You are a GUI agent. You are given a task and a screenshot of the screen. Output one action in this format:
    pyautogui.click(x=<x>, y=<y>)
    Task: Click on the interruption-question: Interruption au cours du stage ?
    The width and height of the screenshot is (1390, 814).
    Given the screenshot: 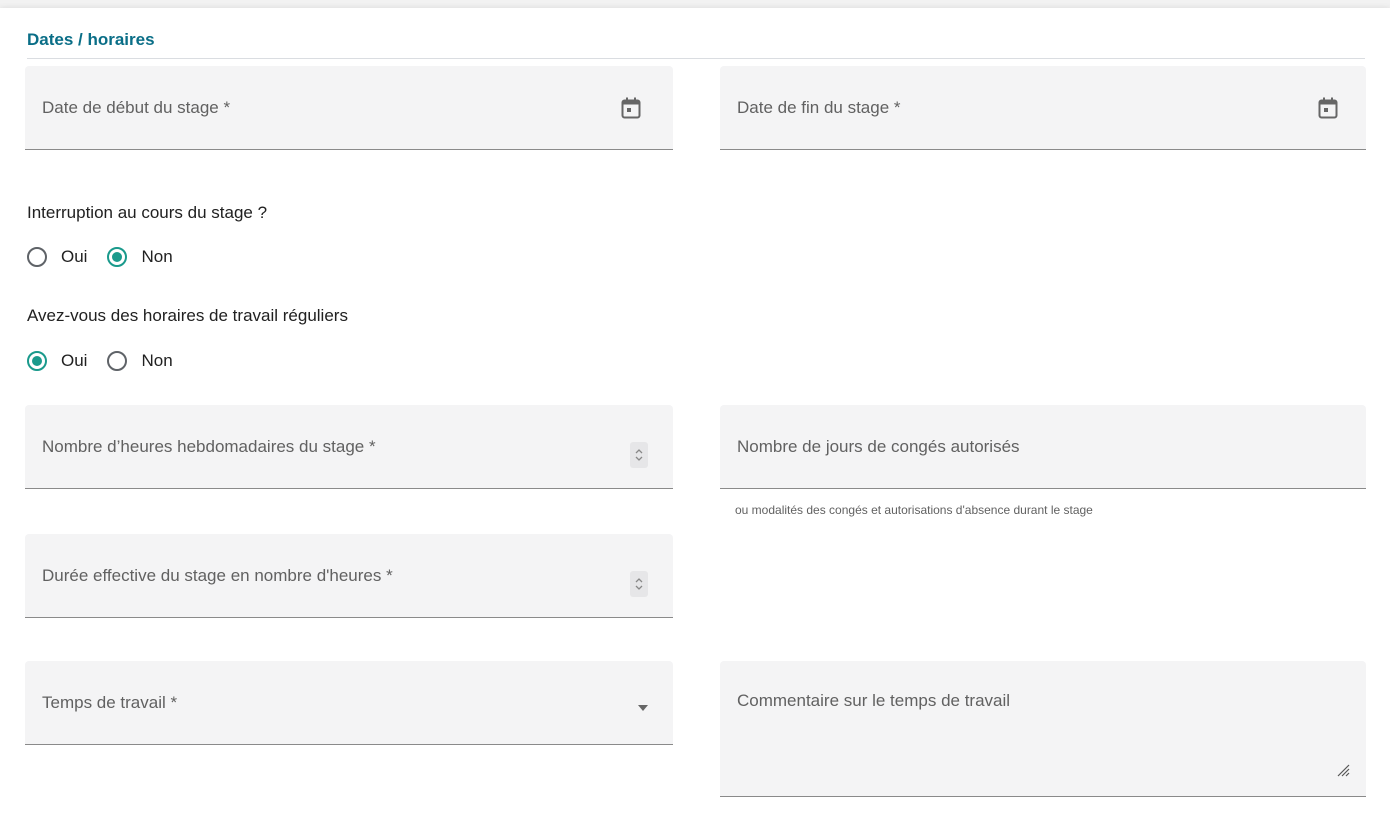 What is the action you would take?
    pyautogui.click(x=147, y=212)
    